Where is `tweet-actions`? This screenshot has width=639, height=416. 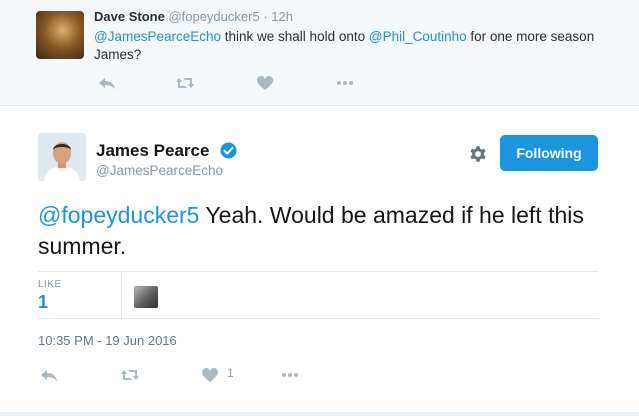 tweet-actions is located at coordinates (319, 375).